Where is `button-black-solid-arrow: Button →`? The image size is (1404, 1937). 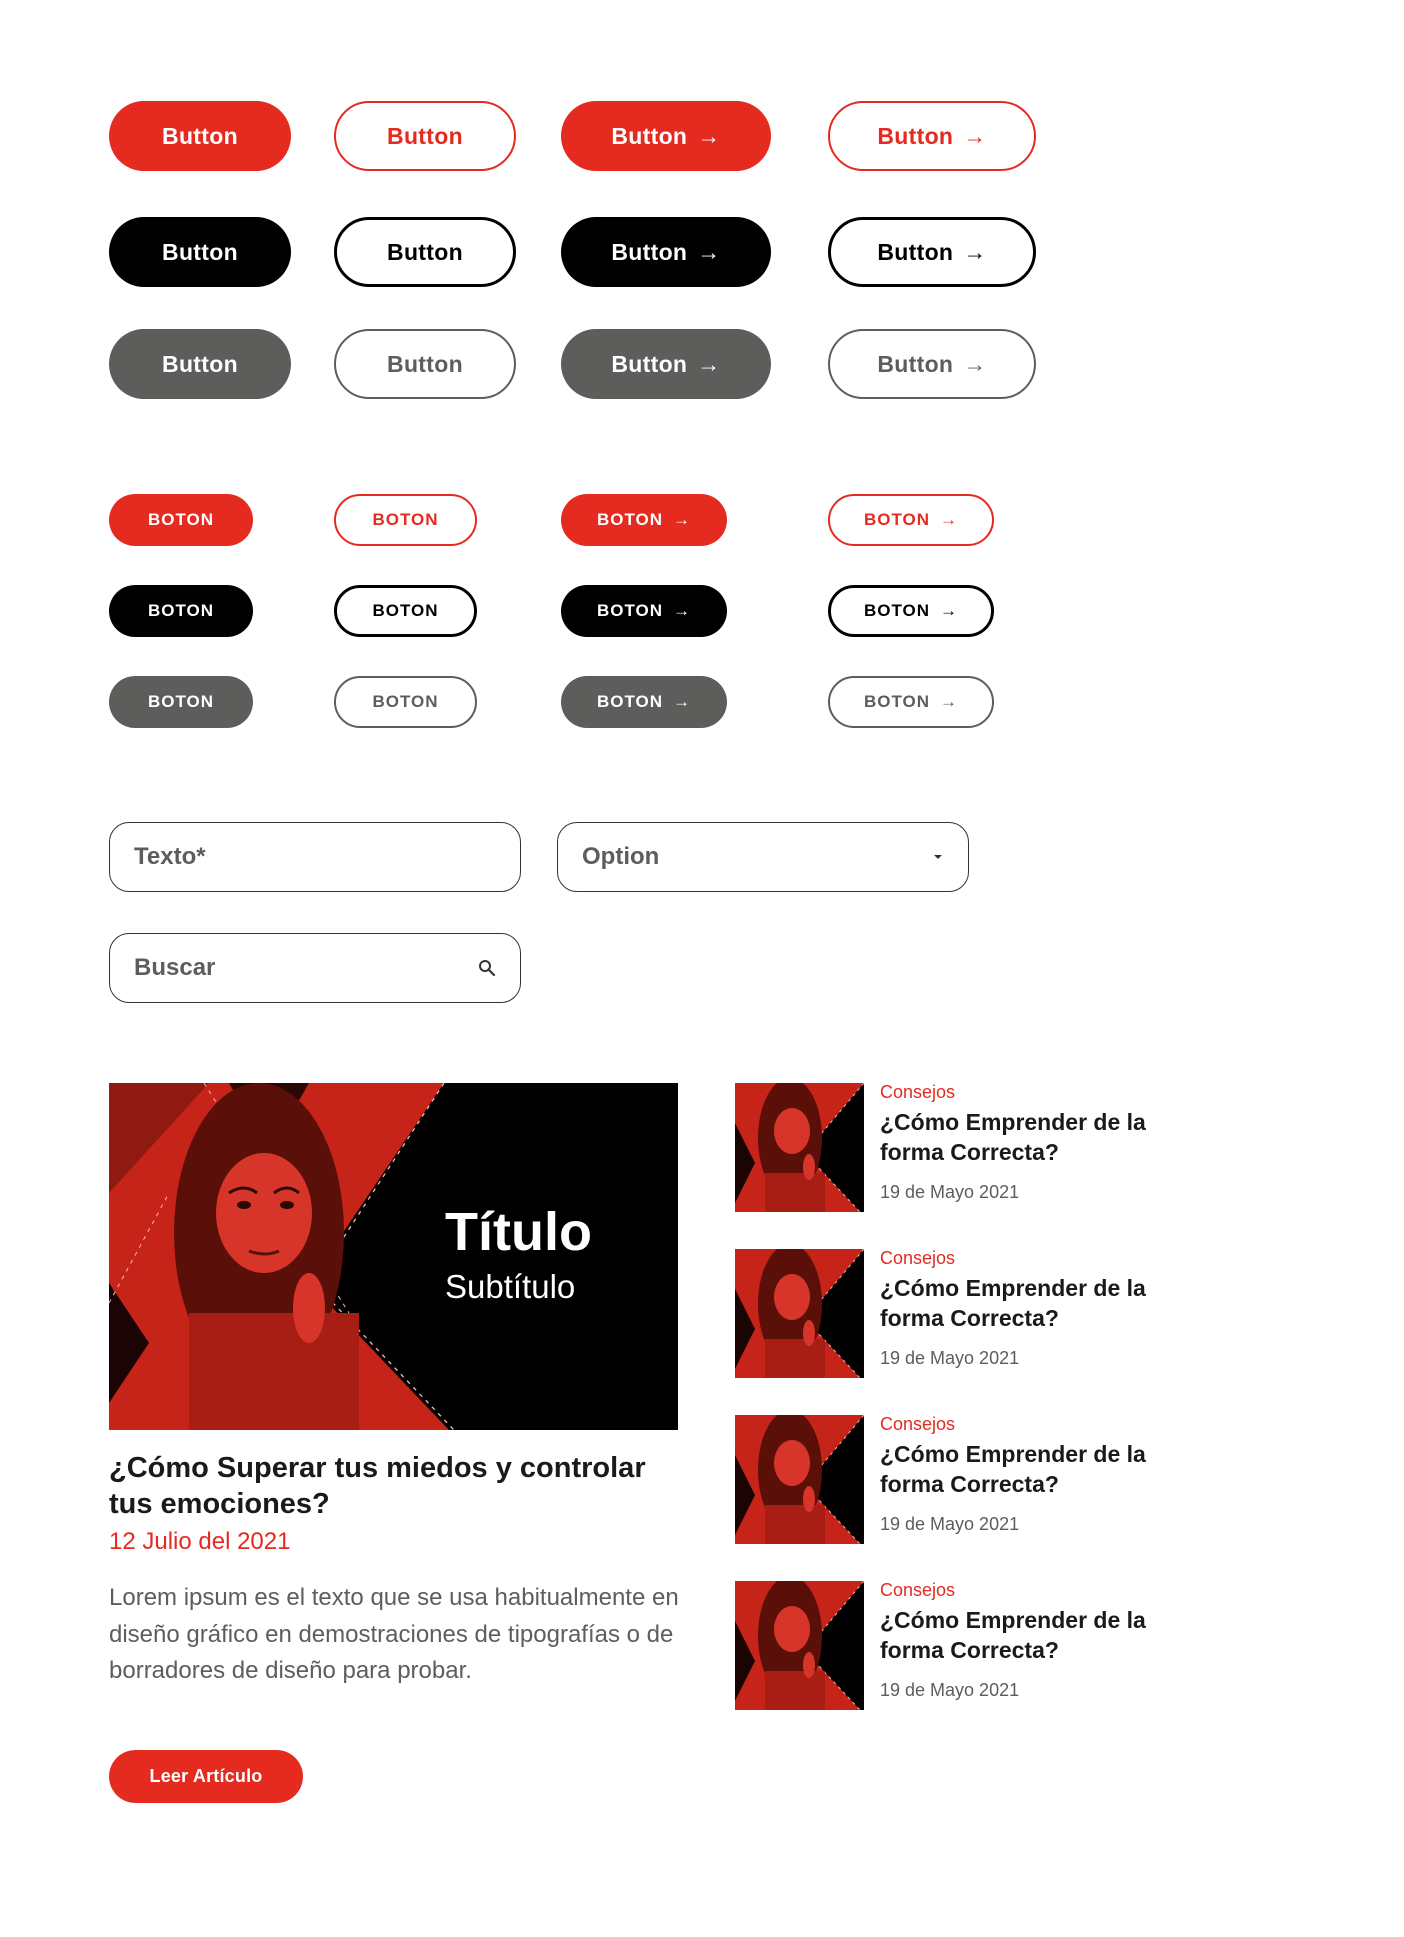
button-black-solid-arrow: Button → is located at coordinates (666, 252).